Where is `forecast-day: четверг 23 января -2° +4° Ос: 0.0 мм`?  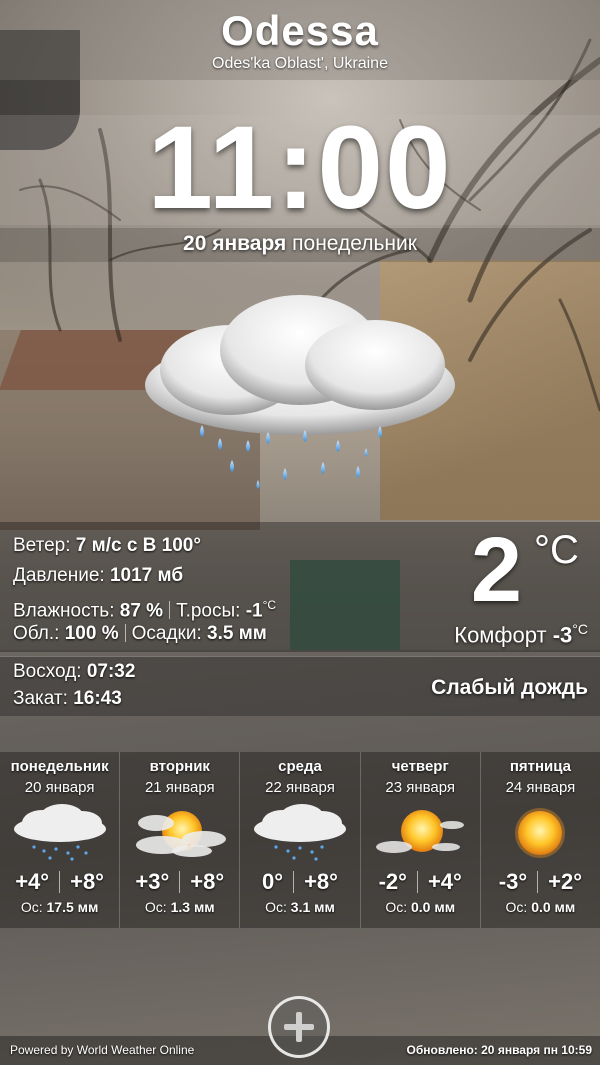
forecast-day: четверг 23 января -2° +4° Ос: 0.0 мм is located at coordinates (419, 840).